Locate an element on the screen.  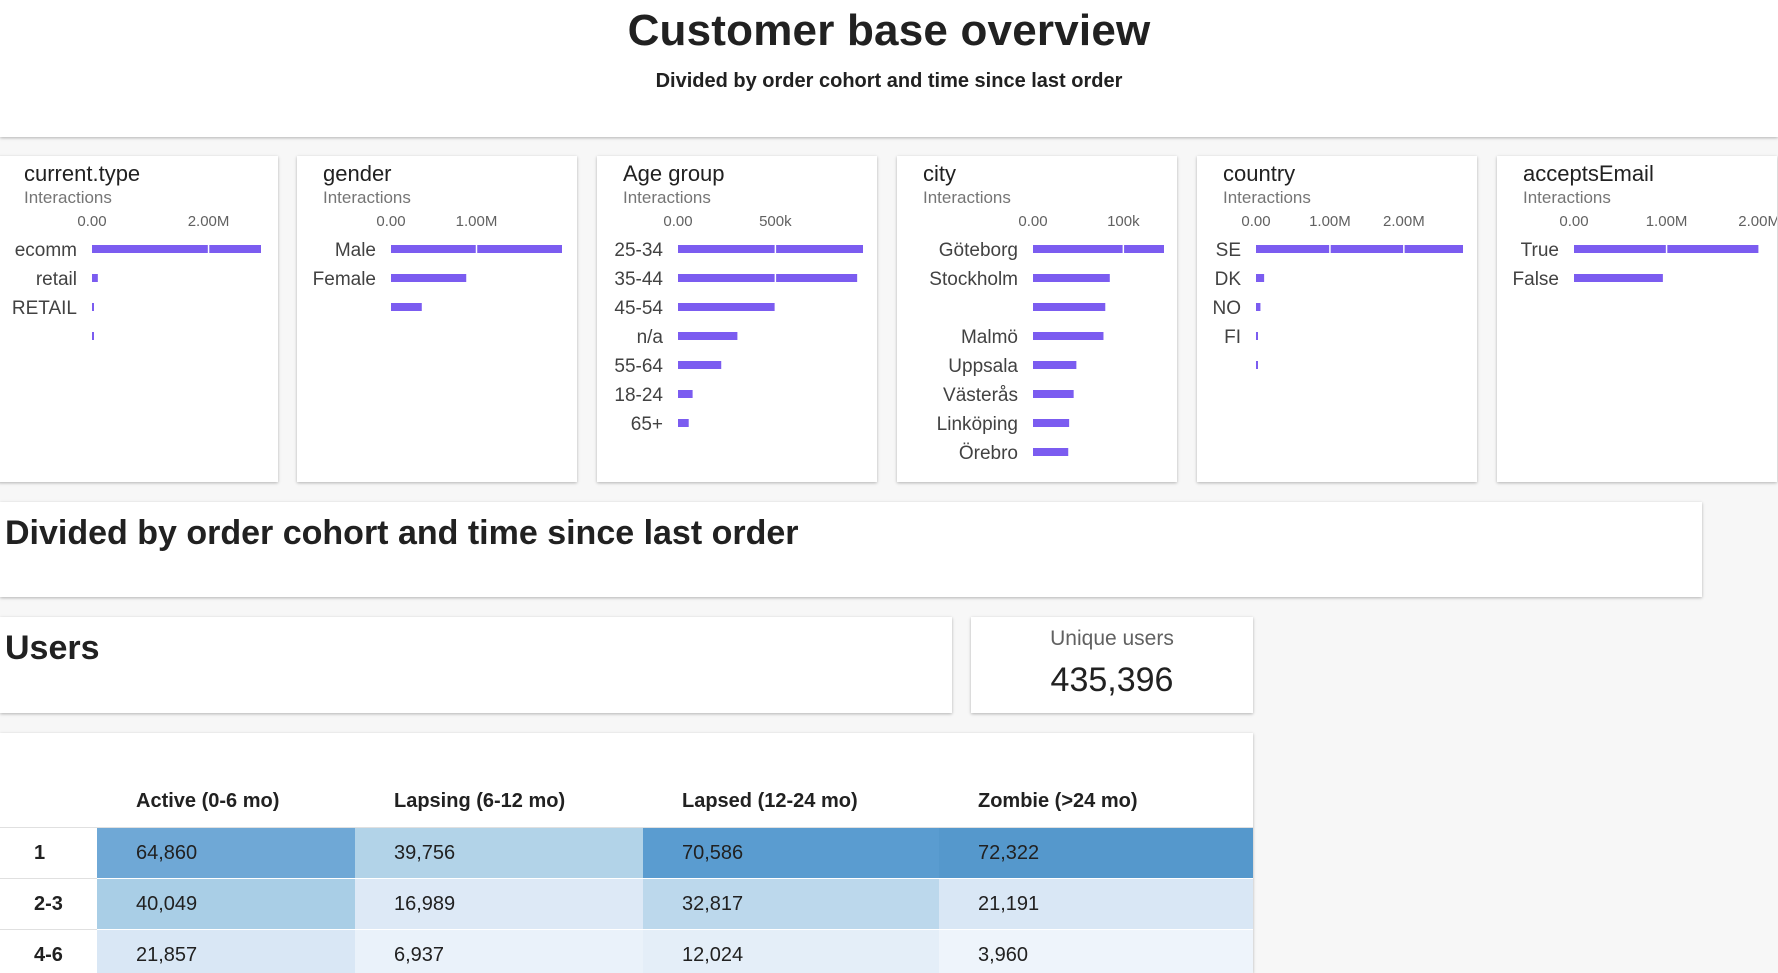
category-label: SE is located at coordinates (1228, 250).